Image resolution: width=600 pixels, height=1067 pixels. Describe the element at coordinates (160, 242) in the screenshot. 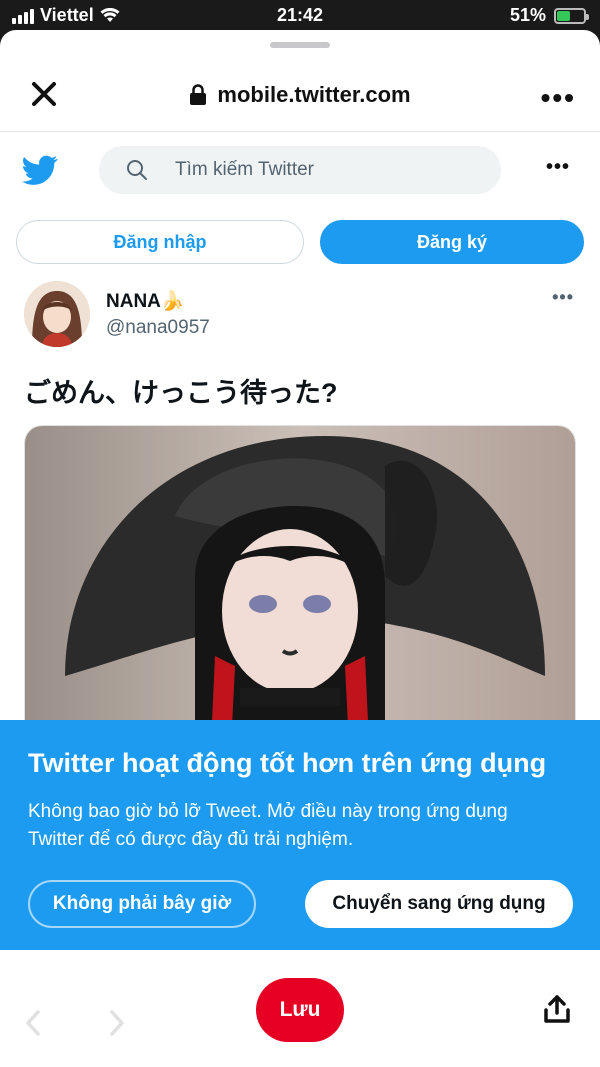

I see `login-button: Đăng nhập` at that location.